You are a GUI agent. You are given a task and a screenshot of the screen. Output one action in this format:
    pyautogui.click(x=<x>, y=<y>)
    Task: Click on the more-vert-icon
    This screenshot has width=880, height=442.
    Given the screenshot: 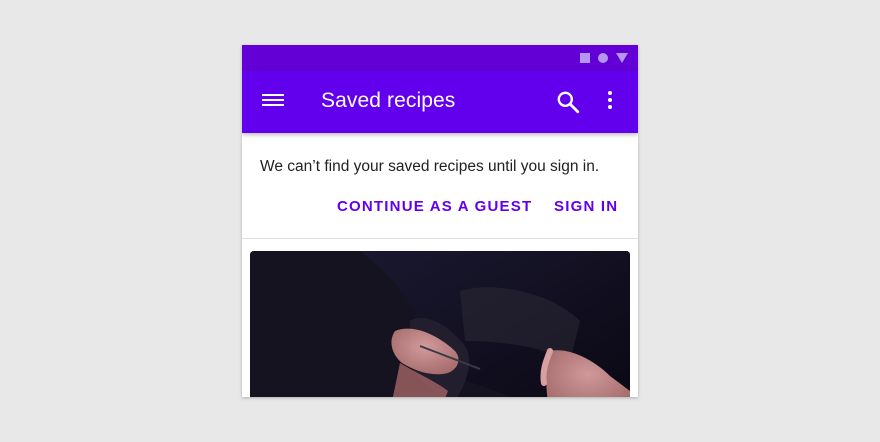 What is the action you would take?
    pyautogui.click(x=610, y=102)
    